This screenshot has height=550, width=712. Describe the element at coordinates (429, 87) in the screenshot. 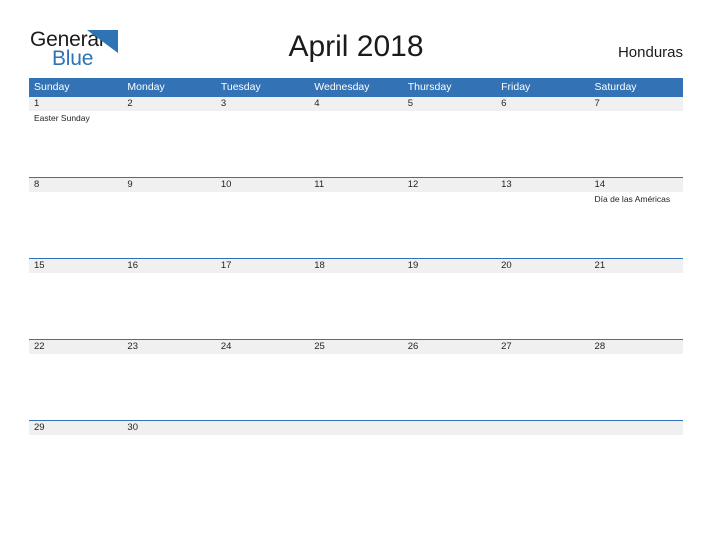

I see `day-header-thursday: Thursday` at that location.